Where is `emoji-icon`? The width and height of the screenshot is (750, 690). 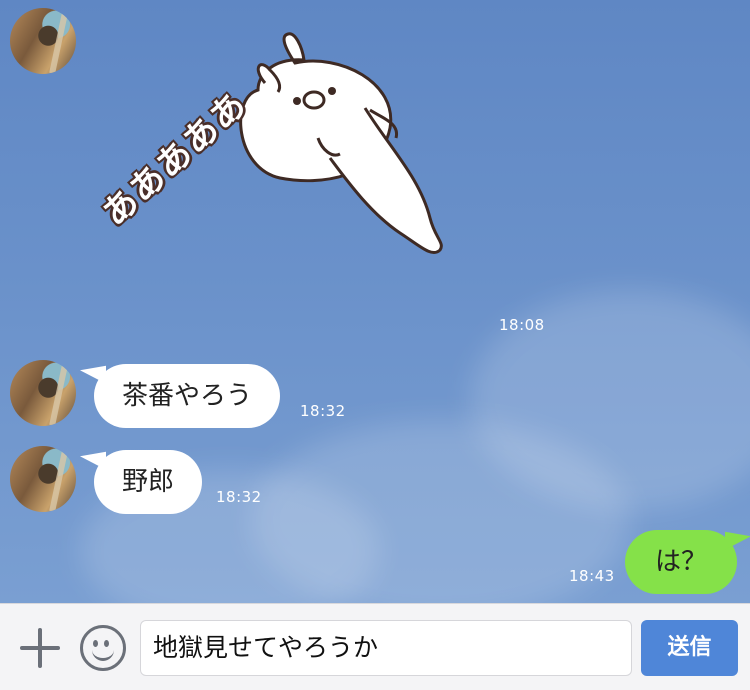
emoji-icon is located at coordinates (103, 648).